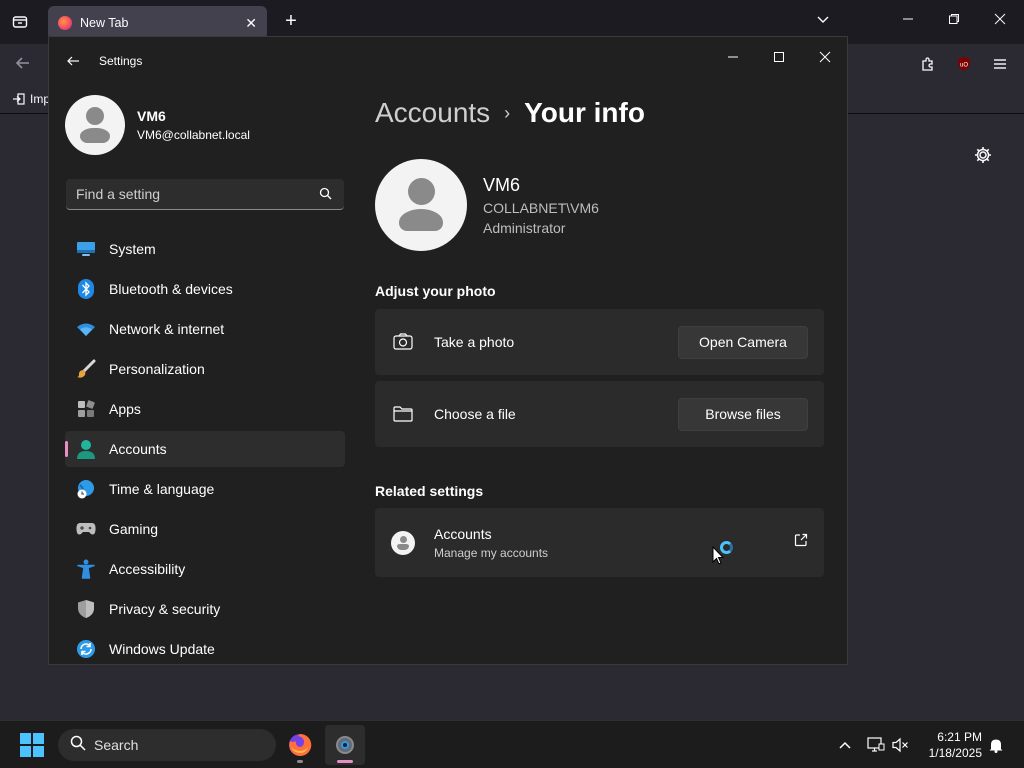  What do you see at coordinates (823, 20) in the screenshot?
I see `list-all-tabs-icon` at bounding box center [823, 20].